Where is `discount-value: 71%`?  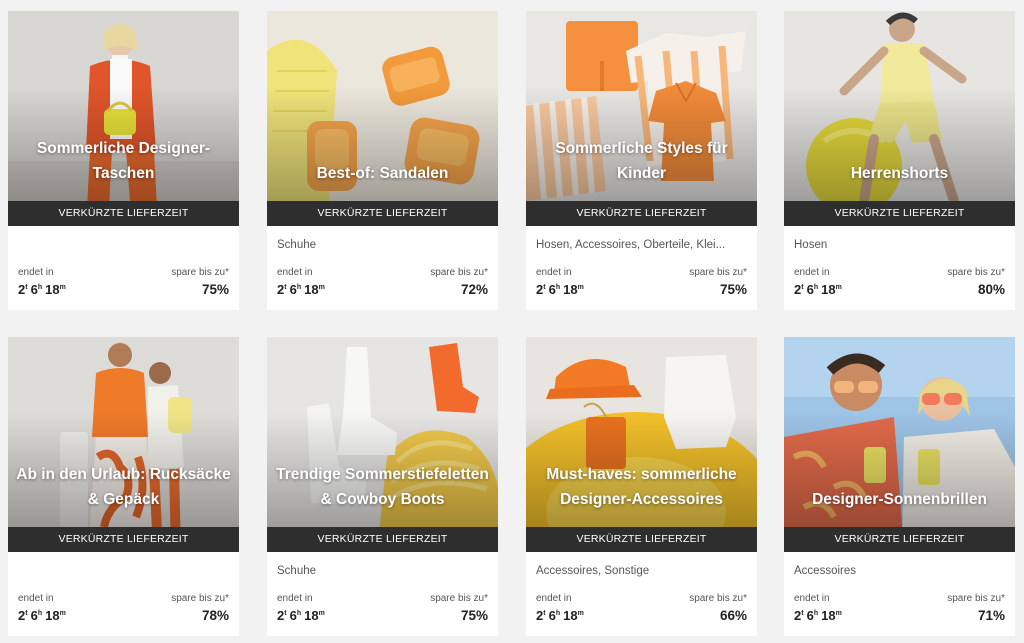 discount-value: 71% is located at coordinates (991, 615).